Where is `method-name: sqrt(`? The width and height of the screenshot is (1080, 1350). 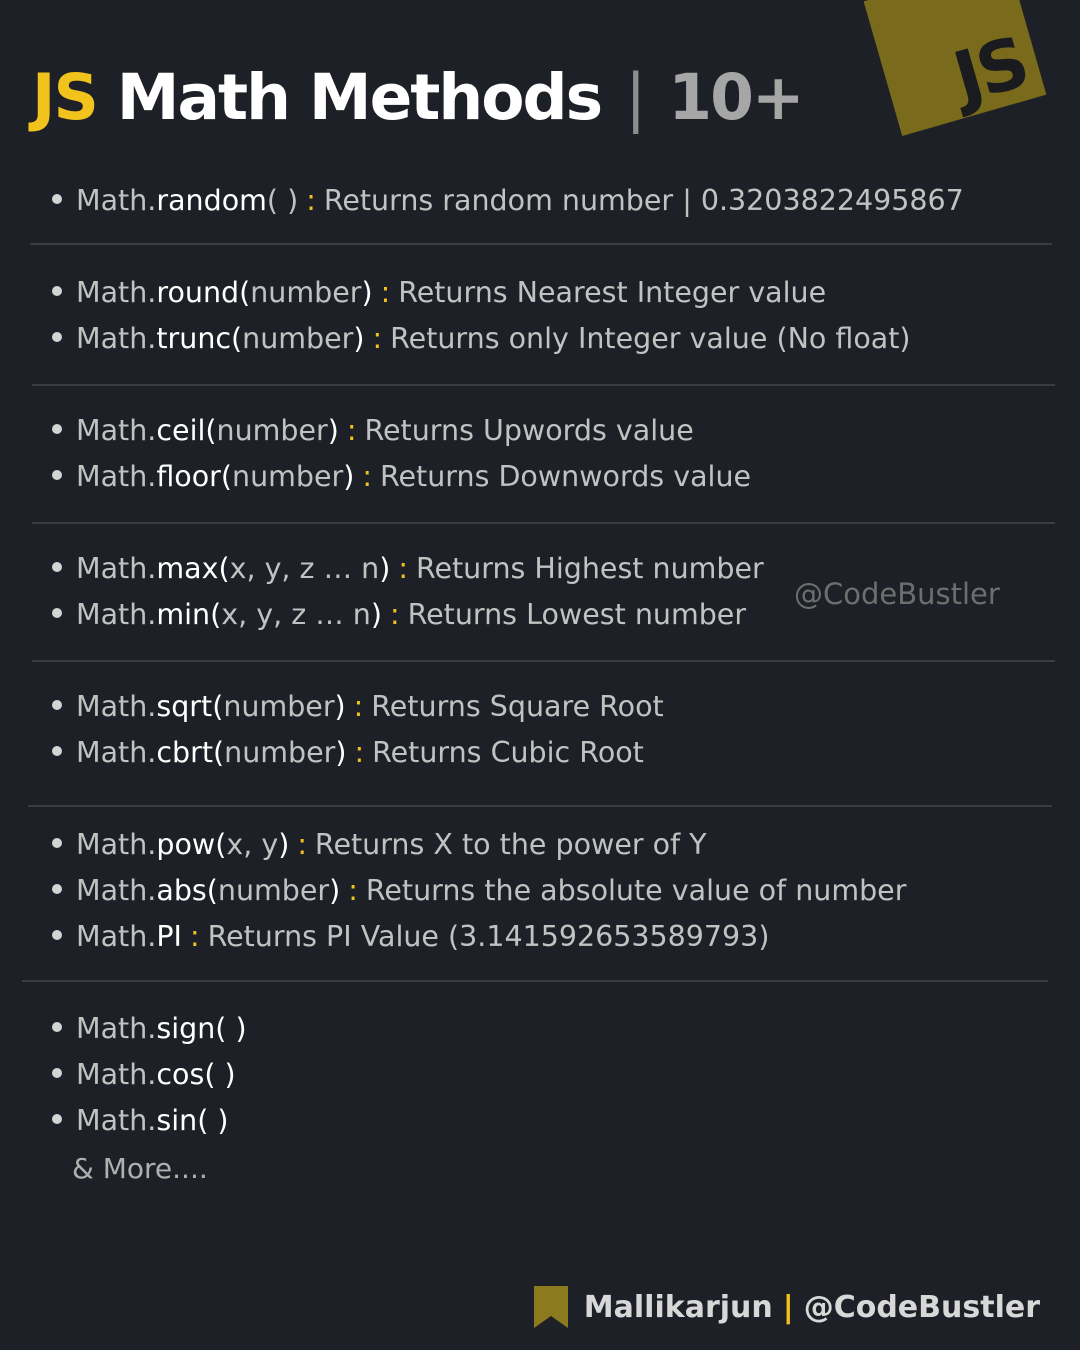
method-name: sqrt( is located at coordinates (190, 706).